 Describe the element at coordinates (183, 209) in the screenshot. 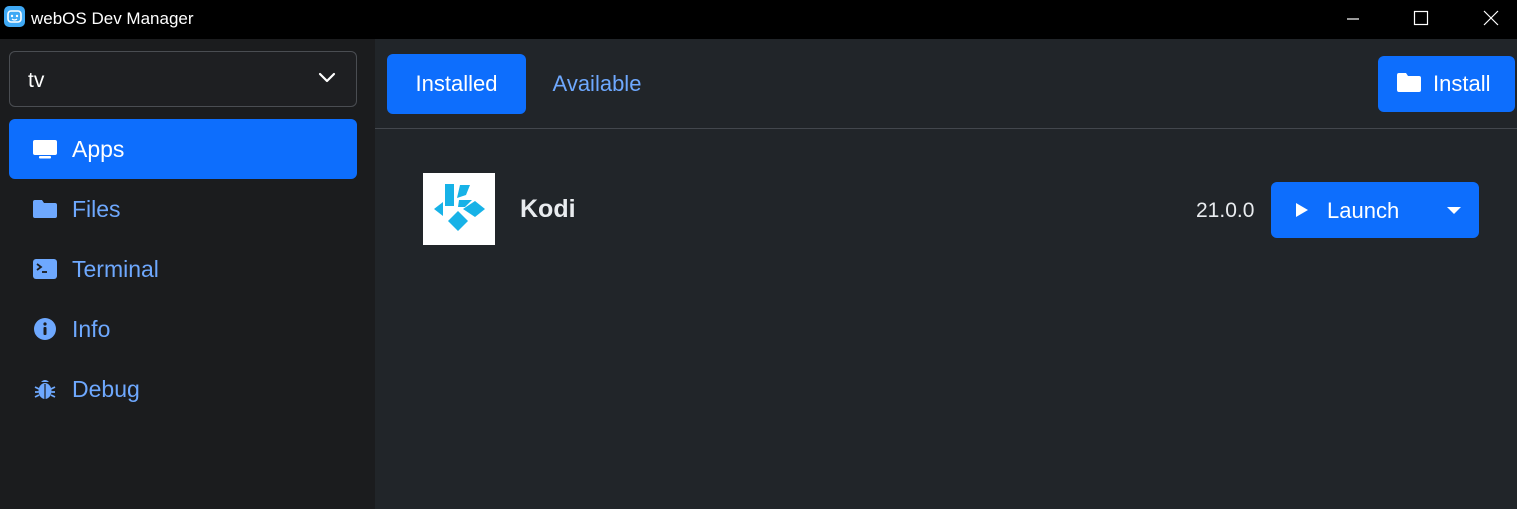

I see `sidebar-item-files: Files` at that location.